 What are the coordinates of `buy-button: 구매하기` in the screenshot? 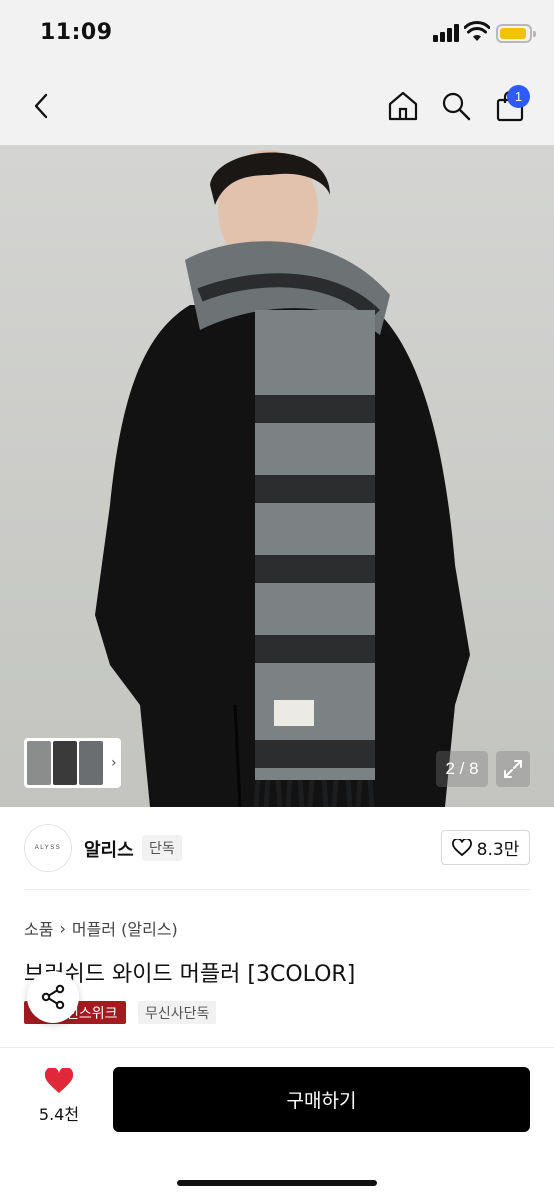 It's located at (321, 1099).